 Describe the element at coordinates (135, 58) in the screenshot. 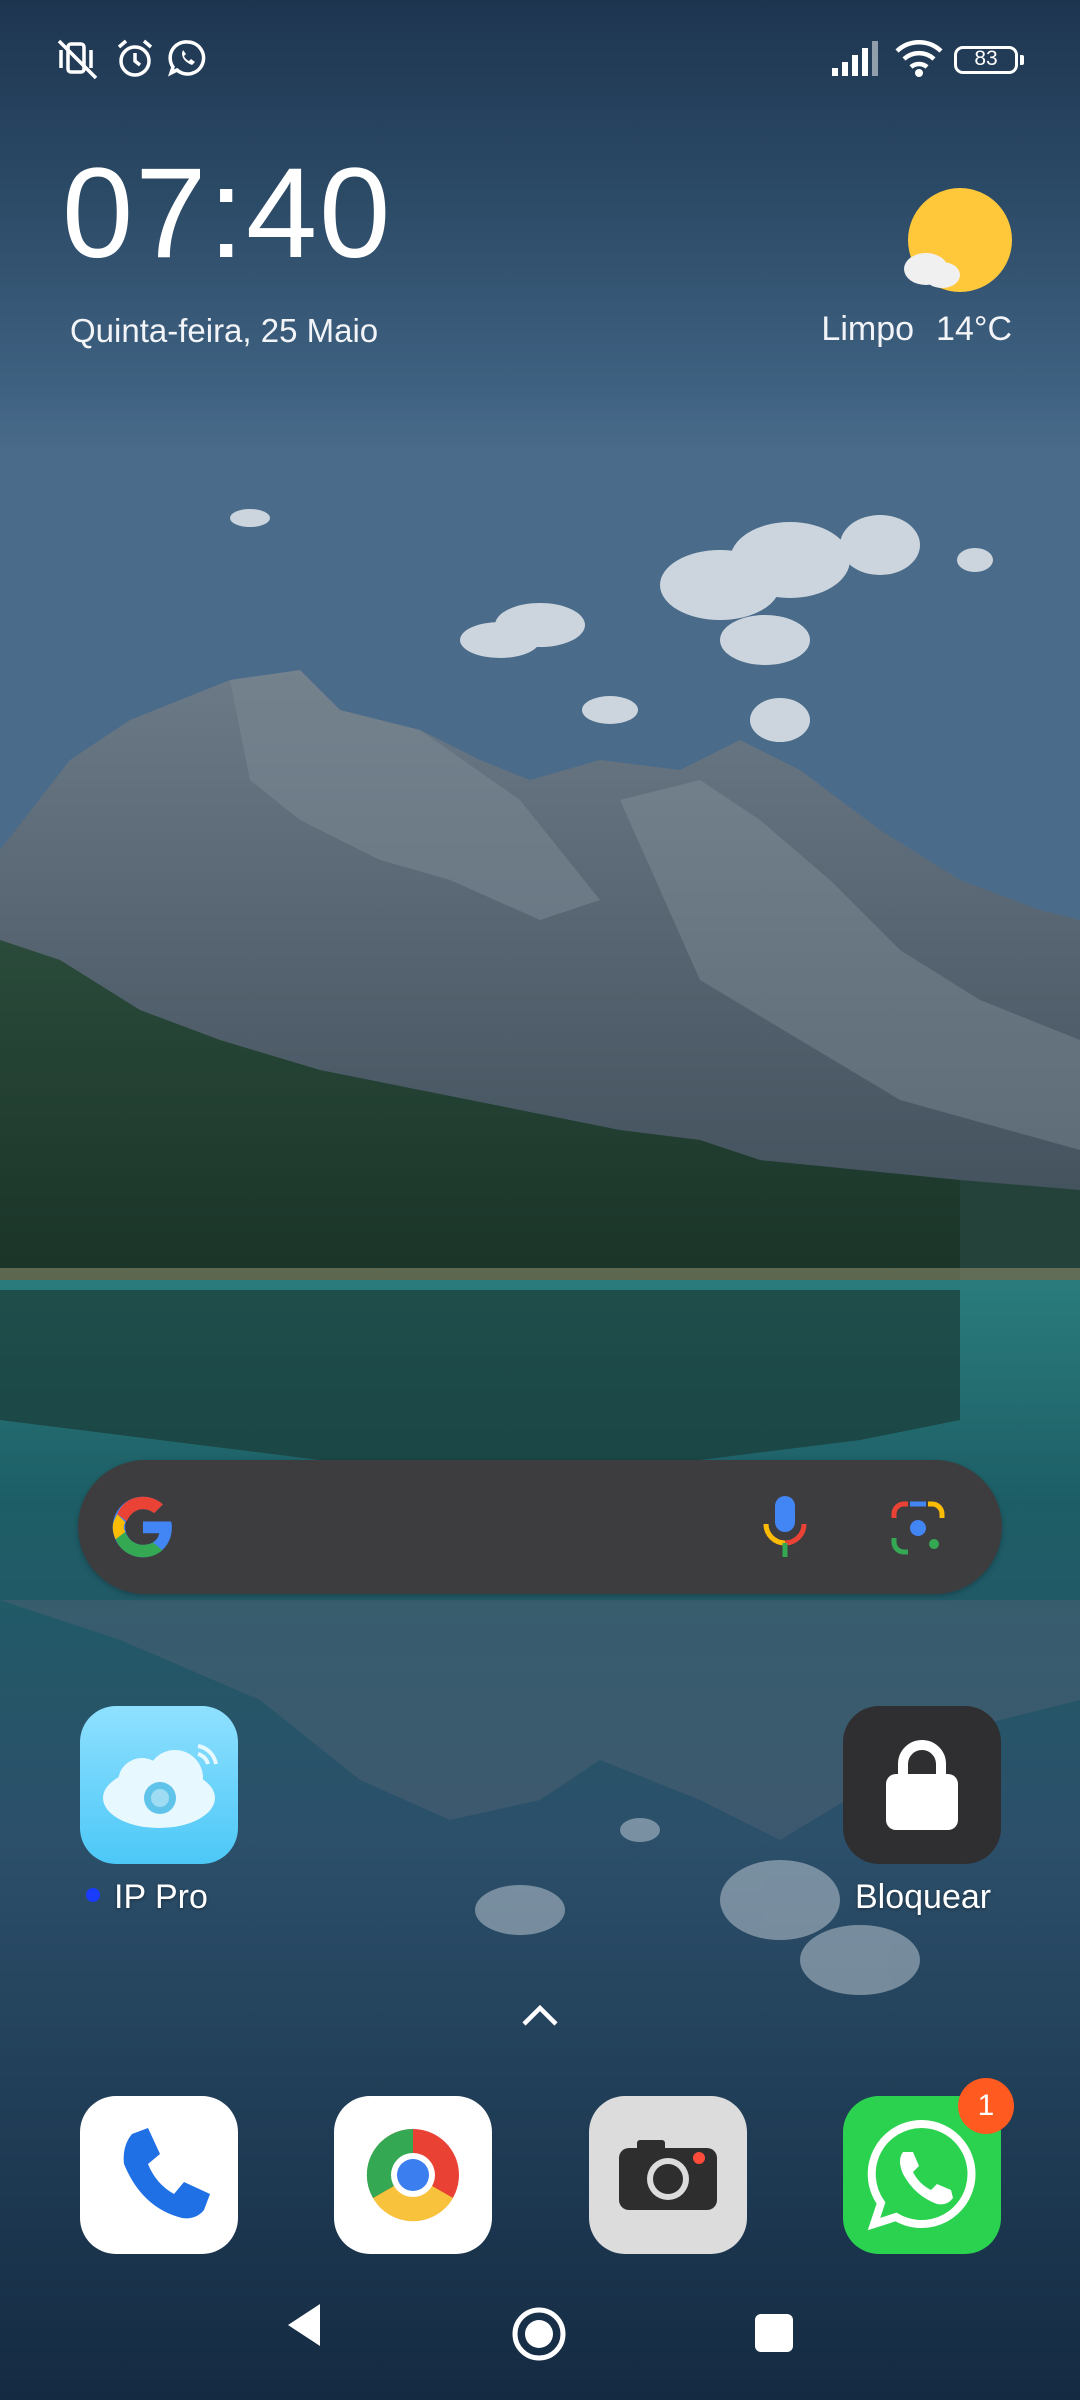

I see `alarm-icon` at that location.